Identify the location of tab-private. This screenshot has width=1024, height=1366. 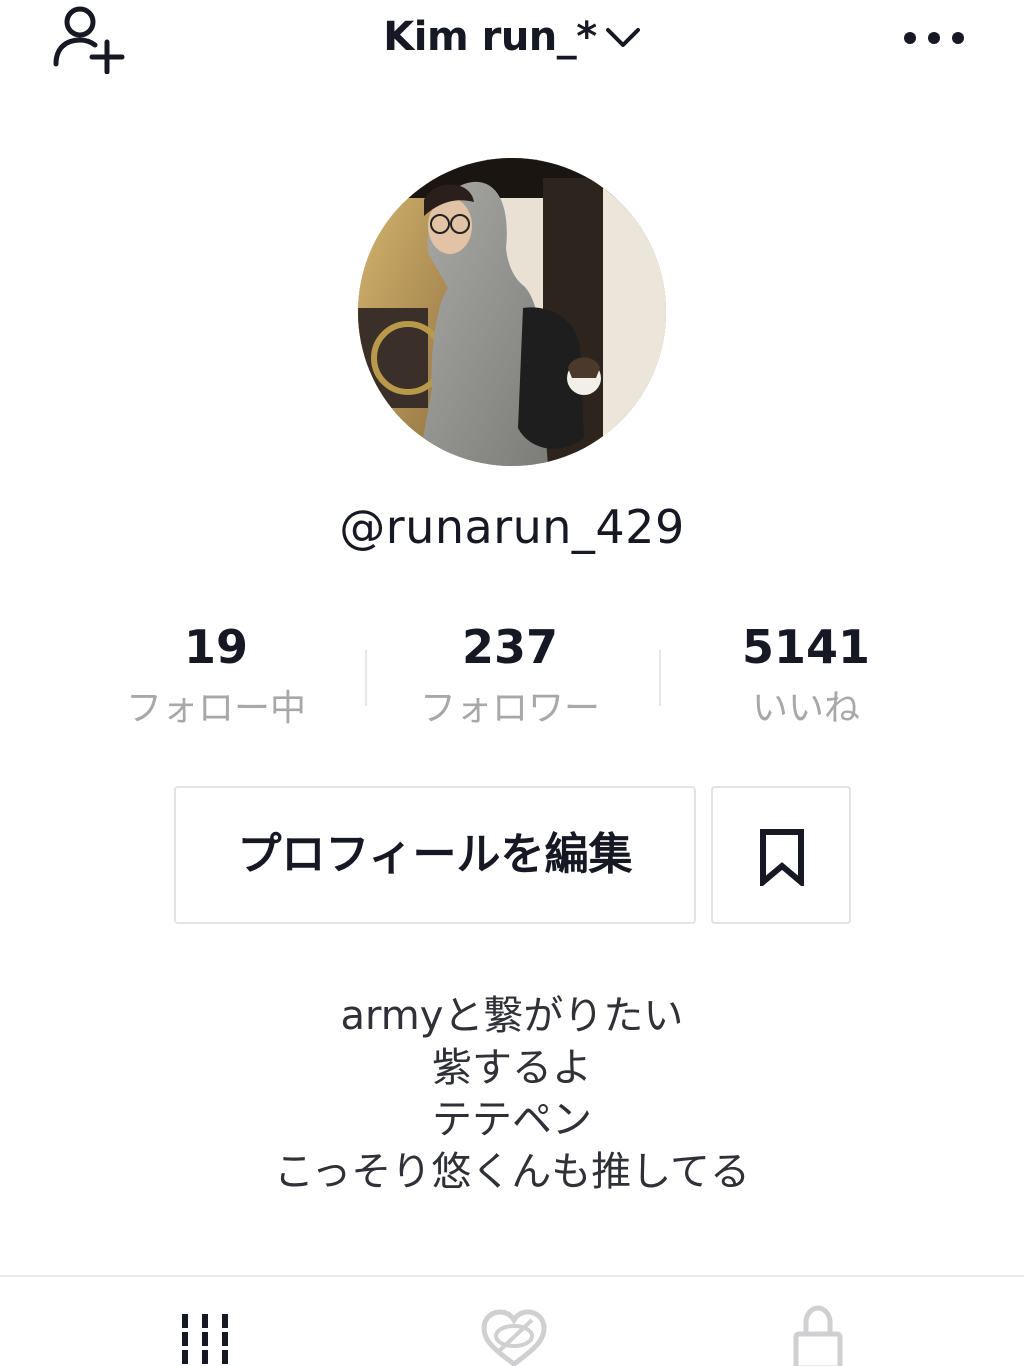
(818, 1322).